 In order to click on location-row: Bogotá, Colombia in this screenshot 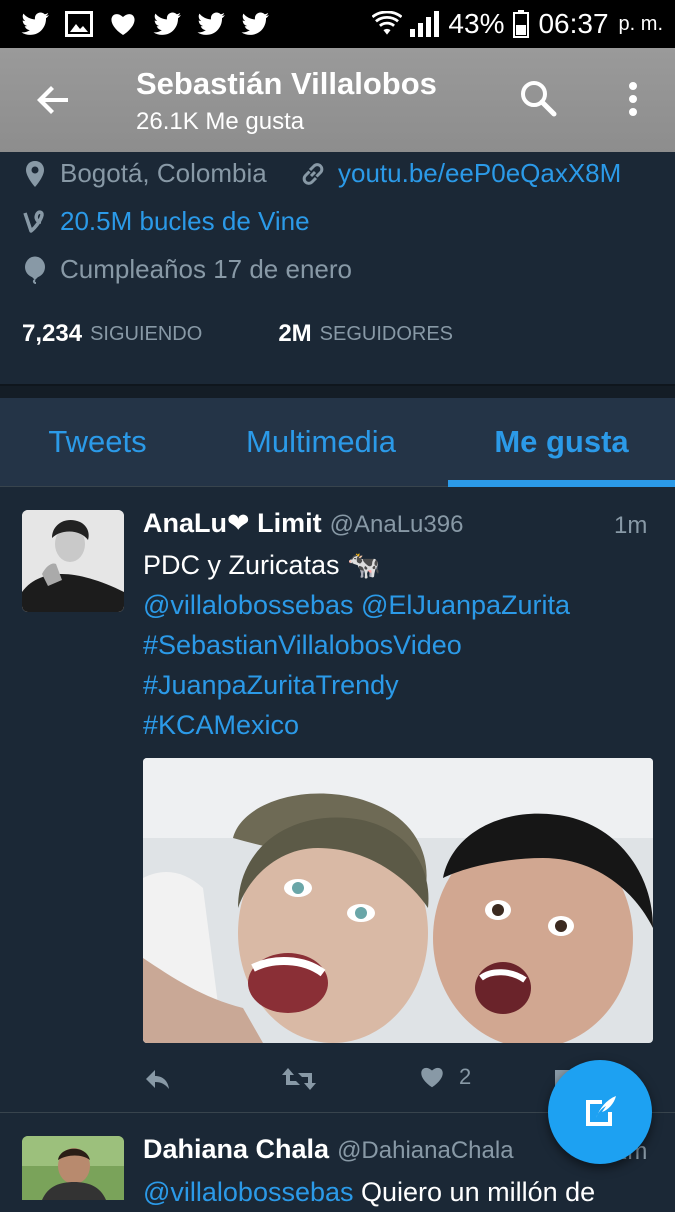, I will do `click(144, 173)`.